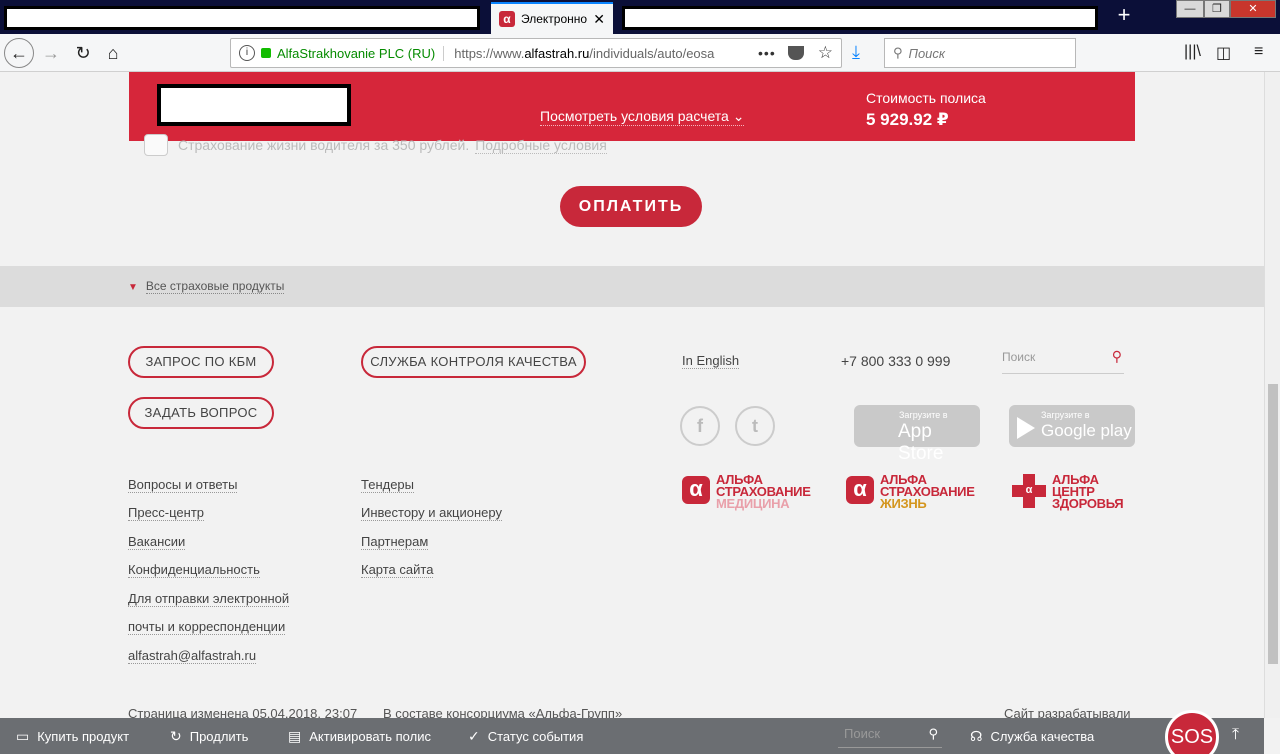 This screenshot has height=754, width=1280. Describe the element at coordinates (83, 53) in the screenshot. I see `reload-icon: ↻` at that location.